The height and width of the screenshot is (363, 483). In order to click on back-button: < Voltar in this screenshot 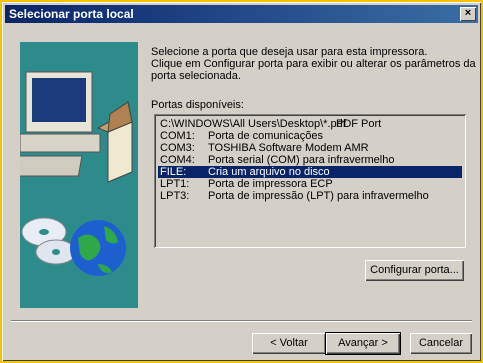, I will do `click(289, 343)`.